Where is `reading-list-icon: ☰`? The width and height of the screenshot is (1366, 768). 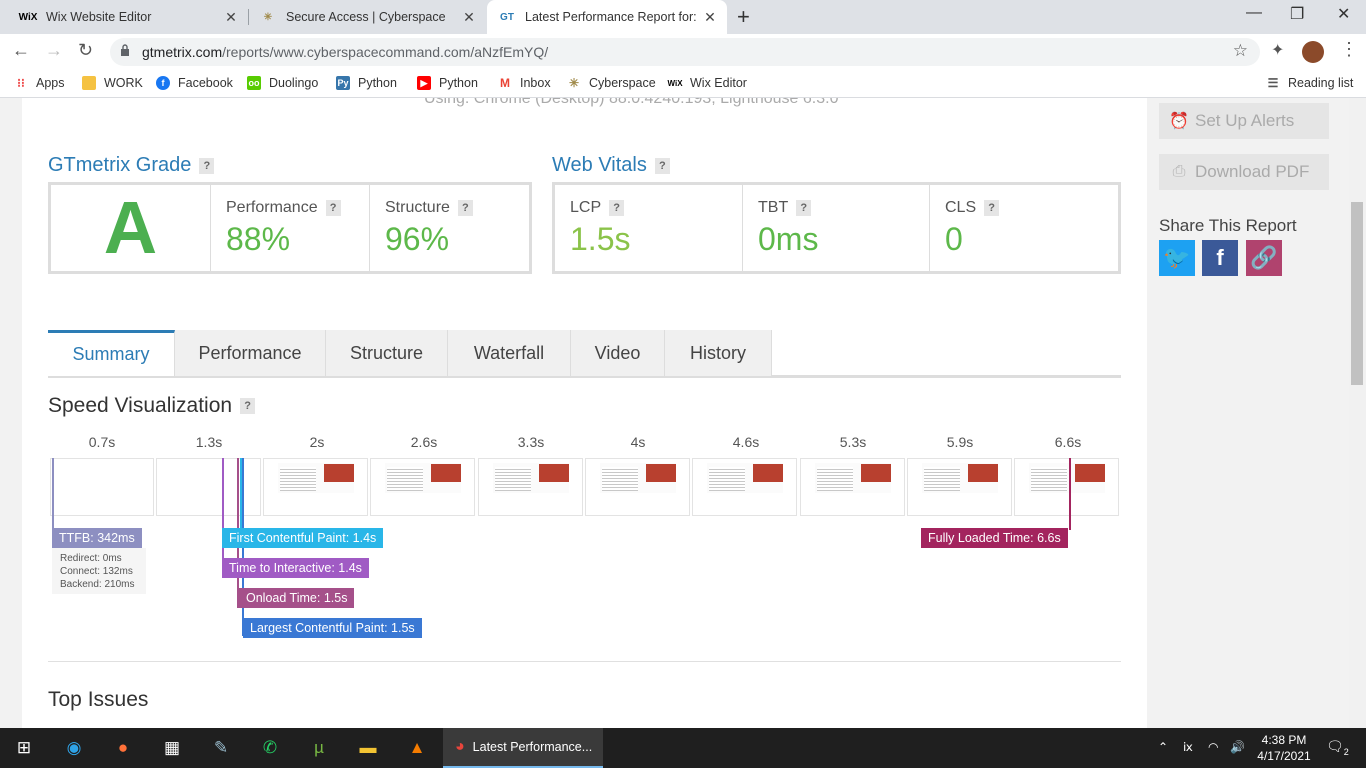
reading-list-icon: ☰ is located at coordinates (1273, 83).